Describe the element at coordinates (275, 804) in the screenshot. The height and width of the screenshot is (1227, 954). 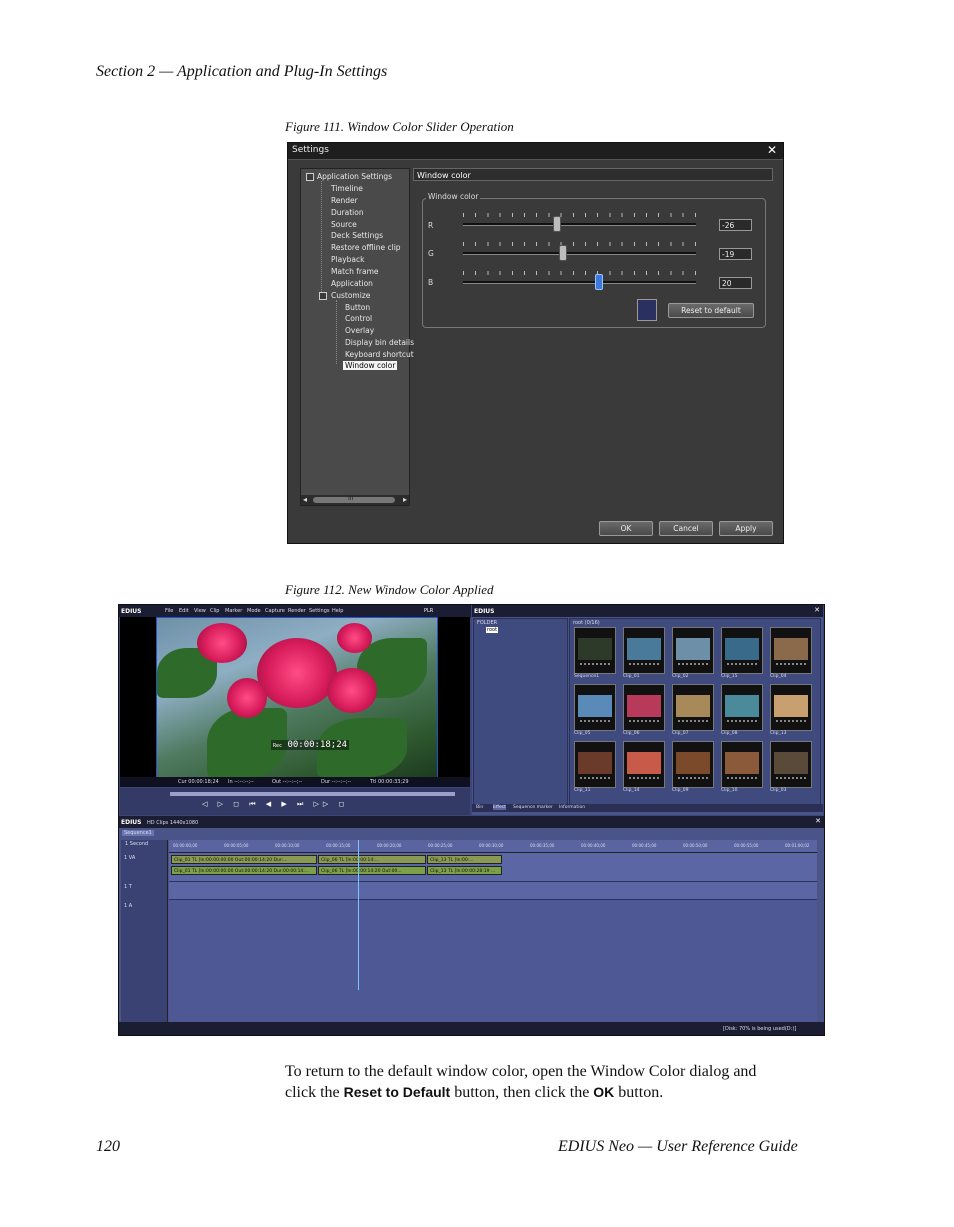
I see `playback-buttons: ◁ ▷ ◻ ⏮ ◀ ▶ ⏭ ▷▷ ◻` at that location.